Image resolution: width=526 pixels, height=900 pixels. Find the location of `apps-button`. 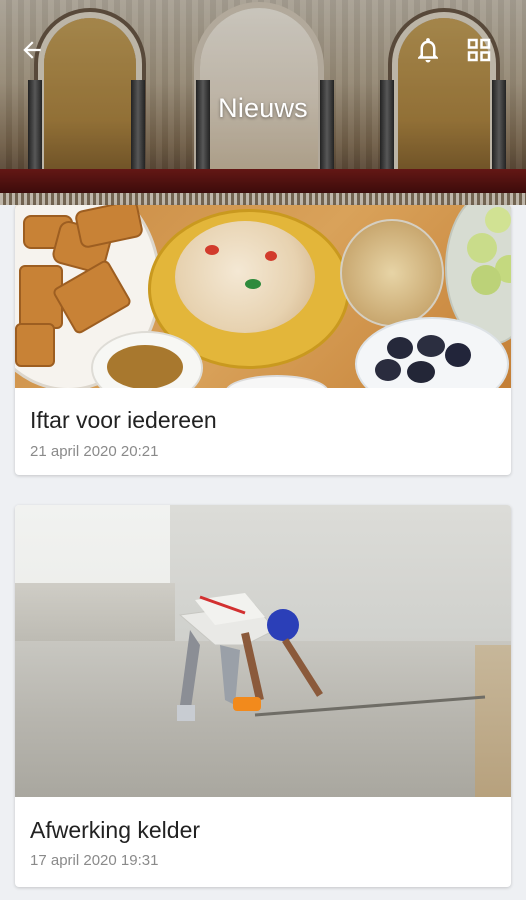

apps-button is located at coordinates (479, 50).